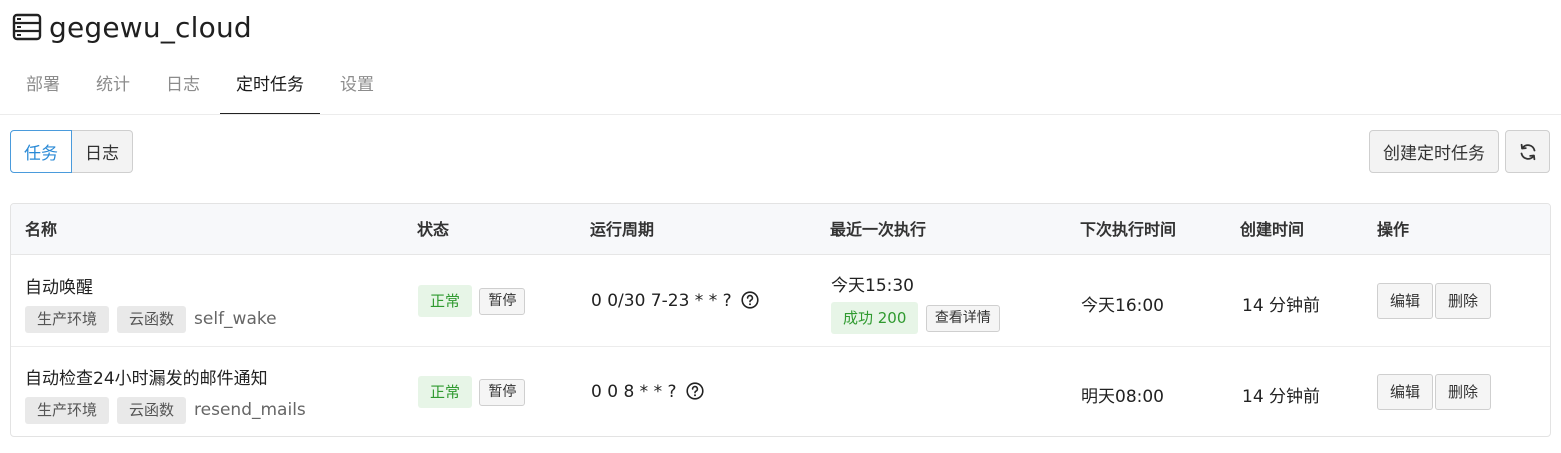 The image size is (1561, 453). What do you see at coordinates (41, 151) in the screenshot?
I see `tasks-toggle-button: 任务` at bounding box center [41, 151].